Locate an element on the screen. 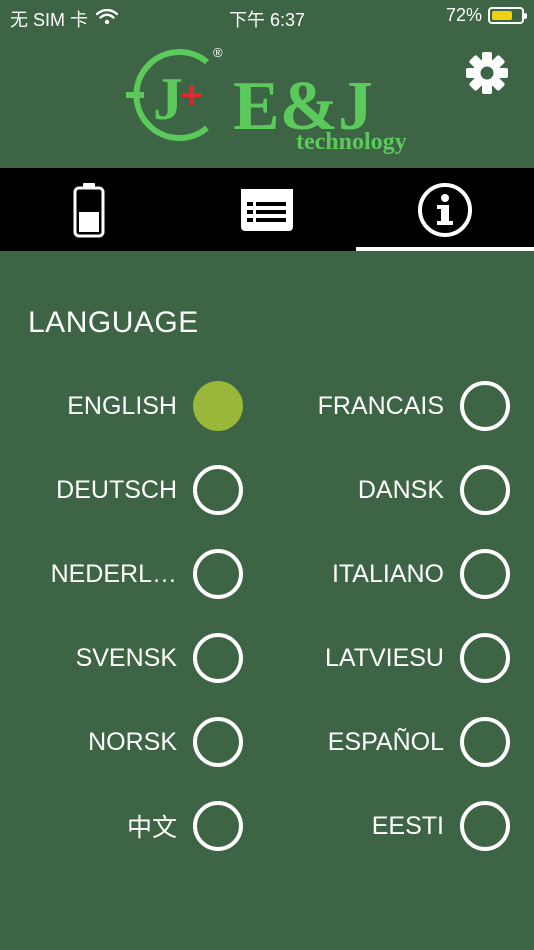 The width and height of the screenshot is (534, 950). settings-button is located at coordinates (487, 73).